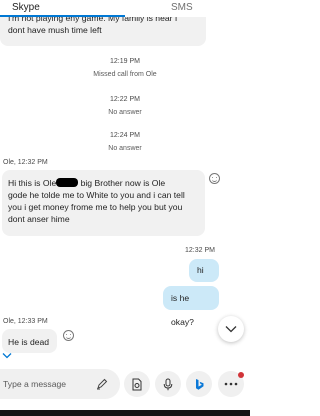  I want to click on message-text: is he okay?, so click(182, 310).